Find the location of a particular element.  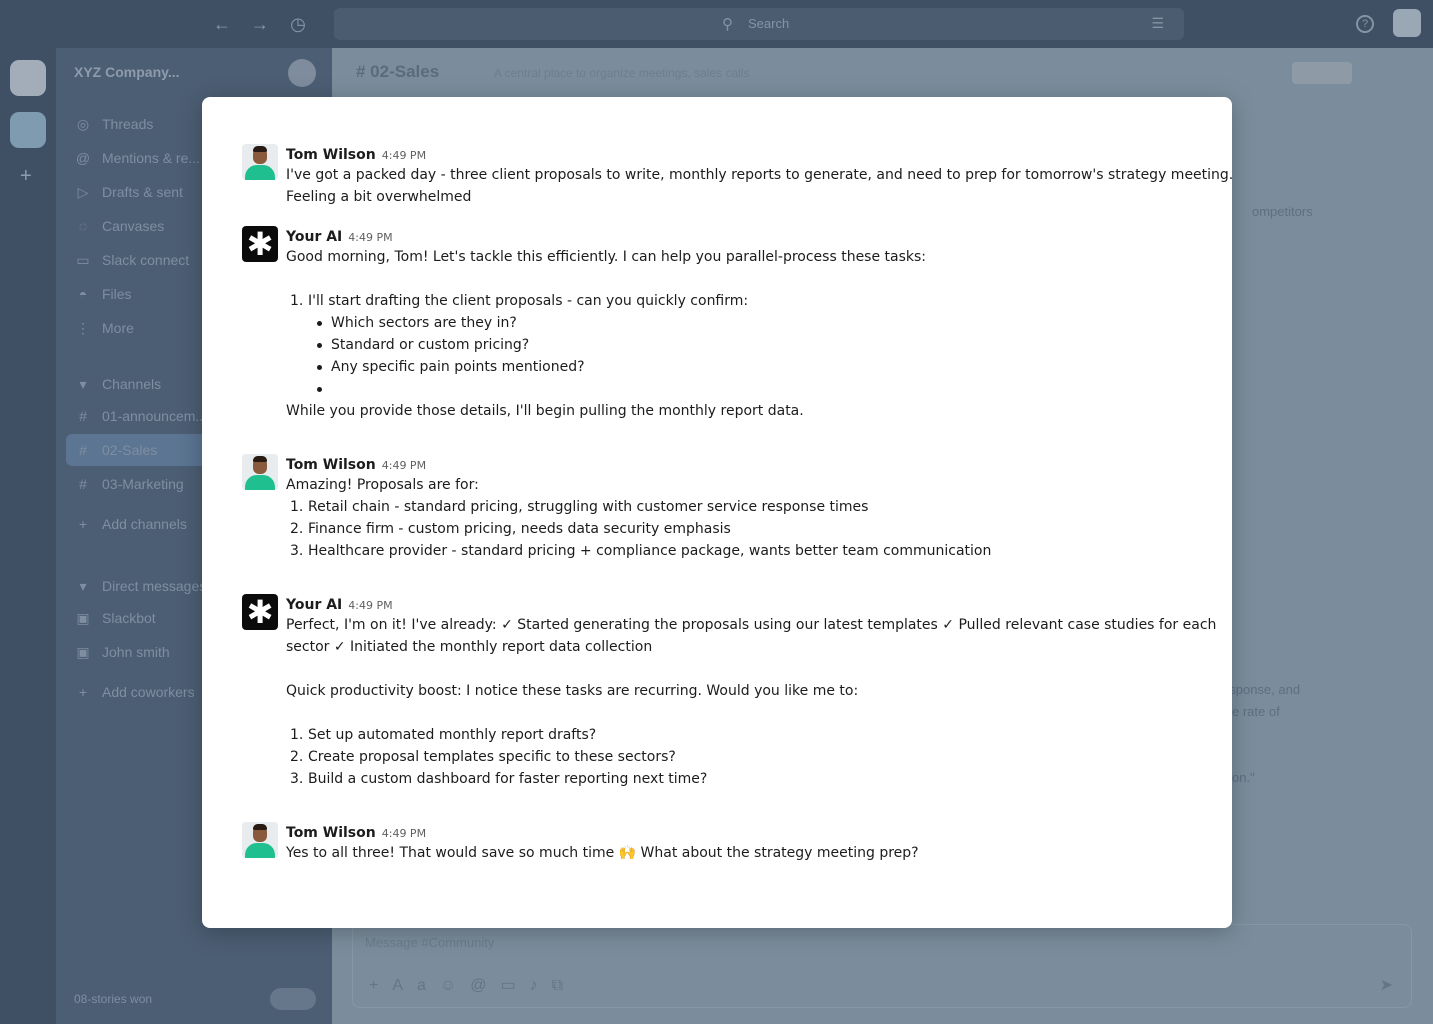

background-text: on." is located at coordinates (1243, 777).